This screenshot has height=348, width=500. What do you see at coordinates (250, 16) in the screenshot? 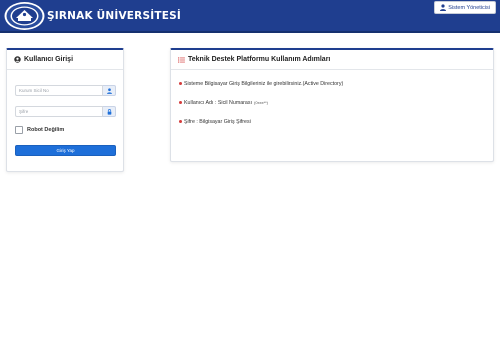
I see `top-navbar: ŞIRNAK ÜNİVERSİTESİ Sistem Yöneticisi` at bounding box center [250, 16].